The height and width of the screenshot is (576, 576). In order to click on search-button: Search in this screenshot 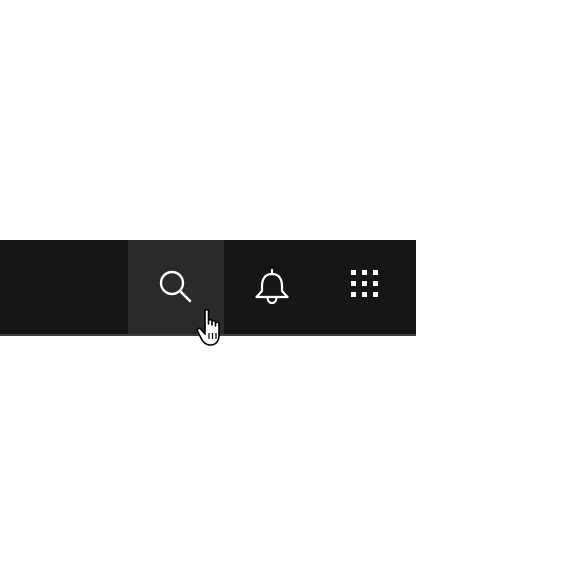, I will do `click(176, 287)`.